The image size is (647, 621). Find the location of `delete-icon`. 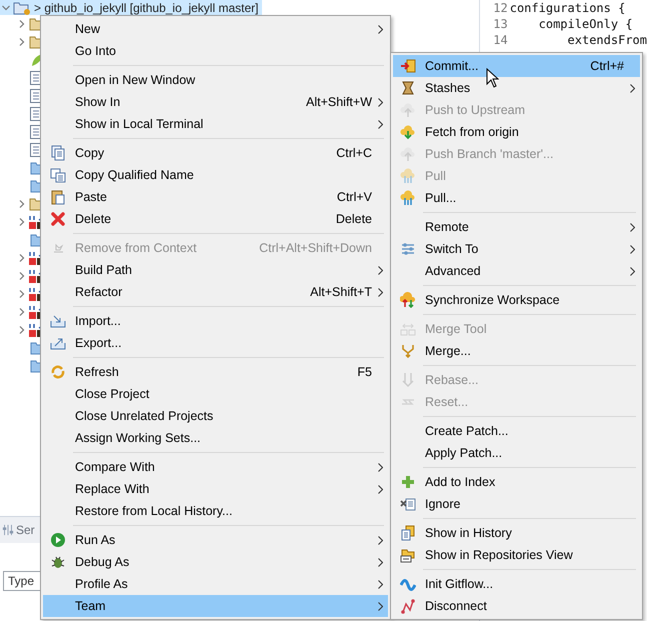

delete-icon is located at coordinates (58, 219).